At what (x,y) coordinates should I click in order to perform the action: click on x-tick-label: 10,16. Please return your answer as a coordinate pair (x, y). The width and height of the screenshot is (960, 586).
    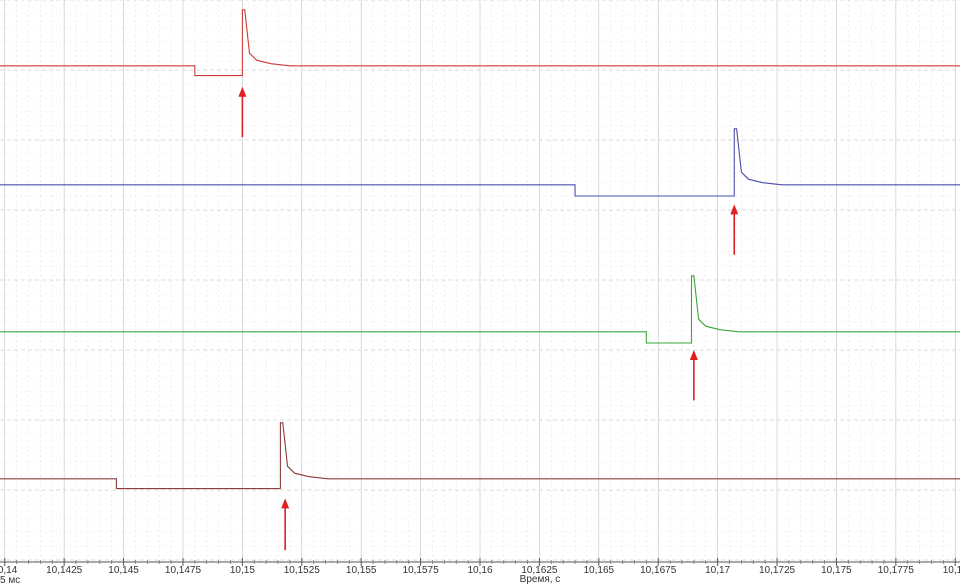
    Looking at the image, I should click on (479, 570).